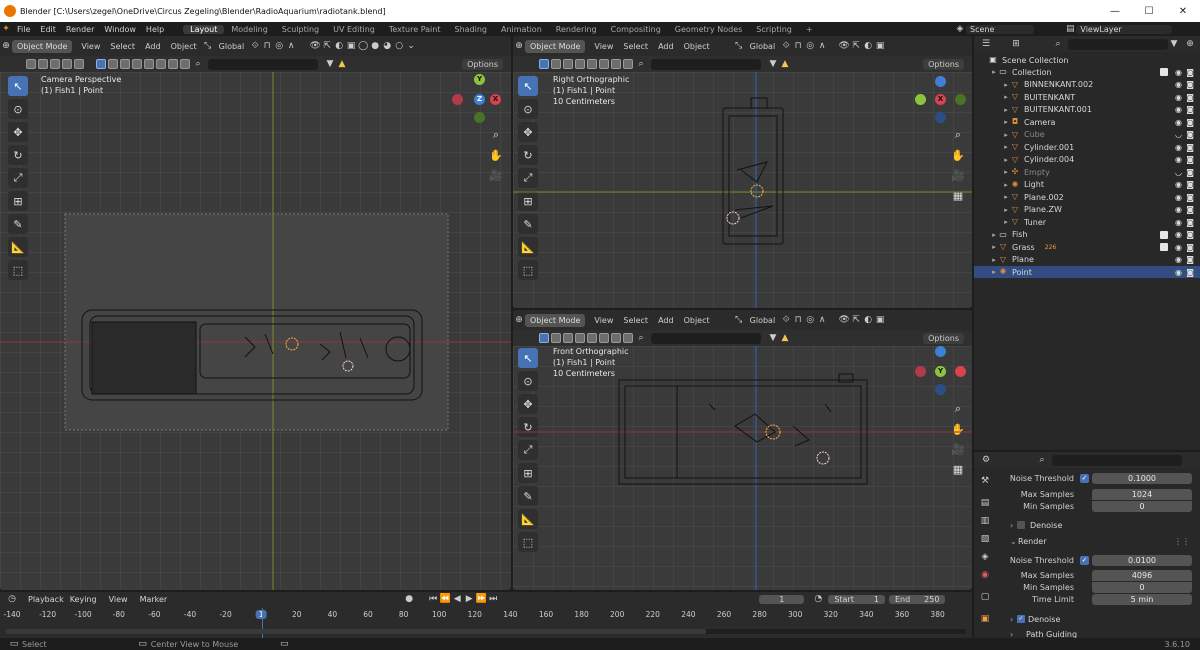 The height and width of the screenshot is (650, 1200). I want to click on search-input, so click(706, 64).